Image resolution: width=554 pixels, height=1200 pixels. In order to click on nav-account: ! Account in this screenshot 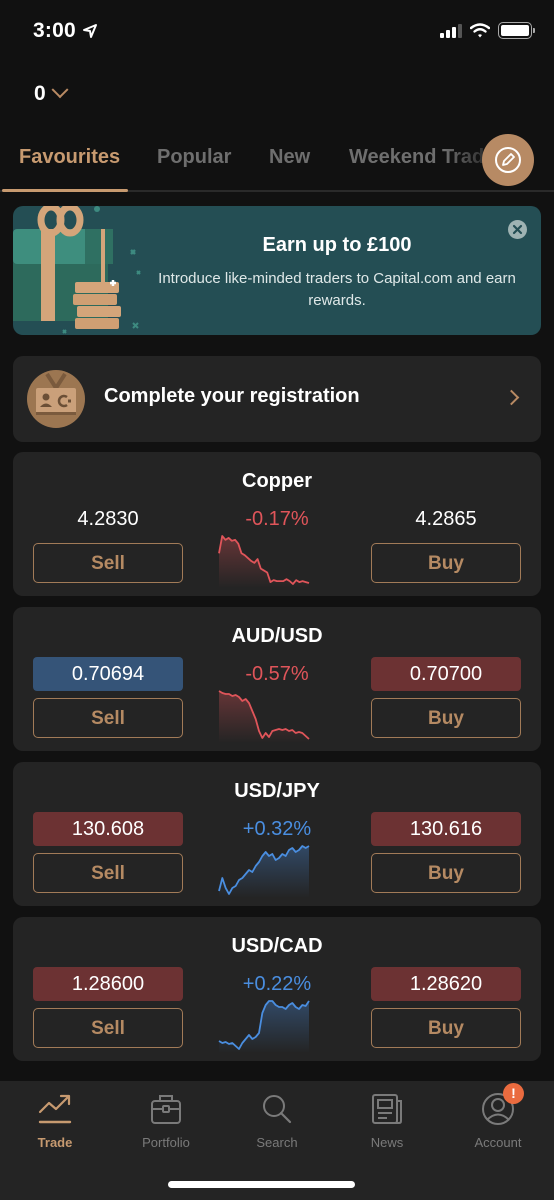, I will do `click(498, 1116)`.